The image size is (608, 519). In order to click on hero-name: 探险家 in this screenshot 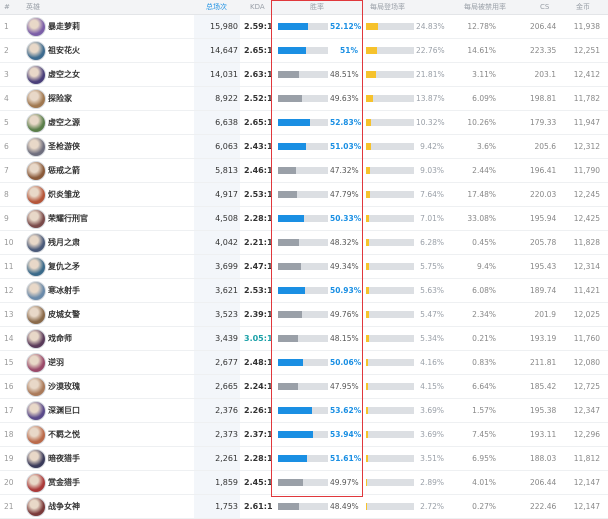, I will do `click(60, 98)`.